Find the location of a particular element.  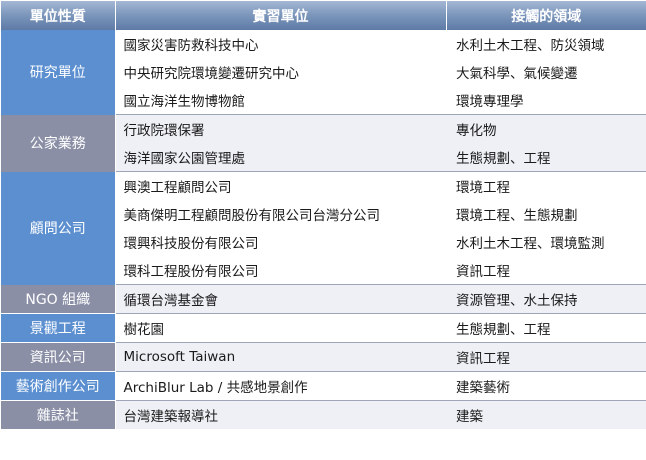

unit-cell: 環興科技股份有限公司 is located at coordinates (191, 244).